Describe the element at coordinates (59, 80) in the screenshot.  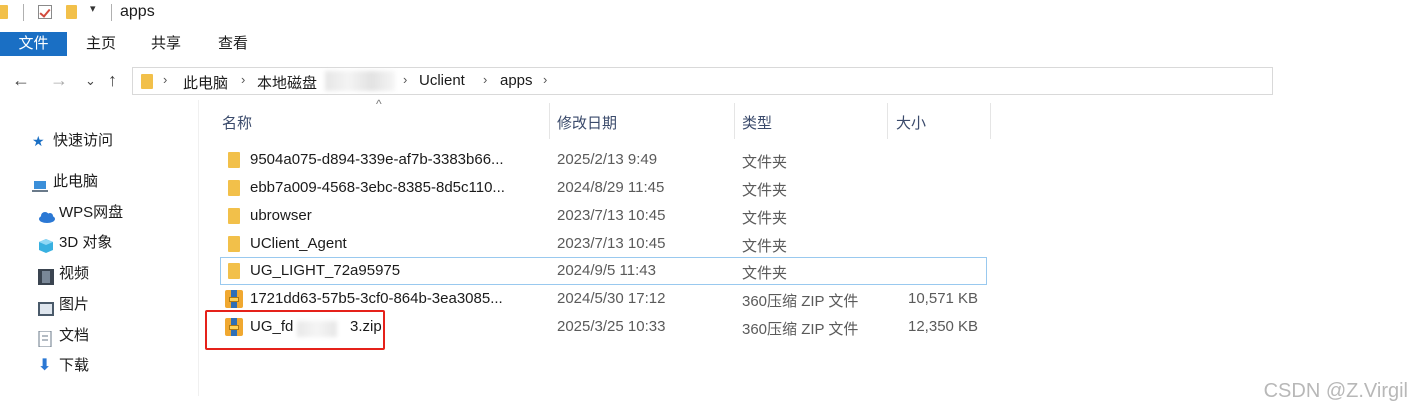
I see `arrow-right-icon: →` at that location.